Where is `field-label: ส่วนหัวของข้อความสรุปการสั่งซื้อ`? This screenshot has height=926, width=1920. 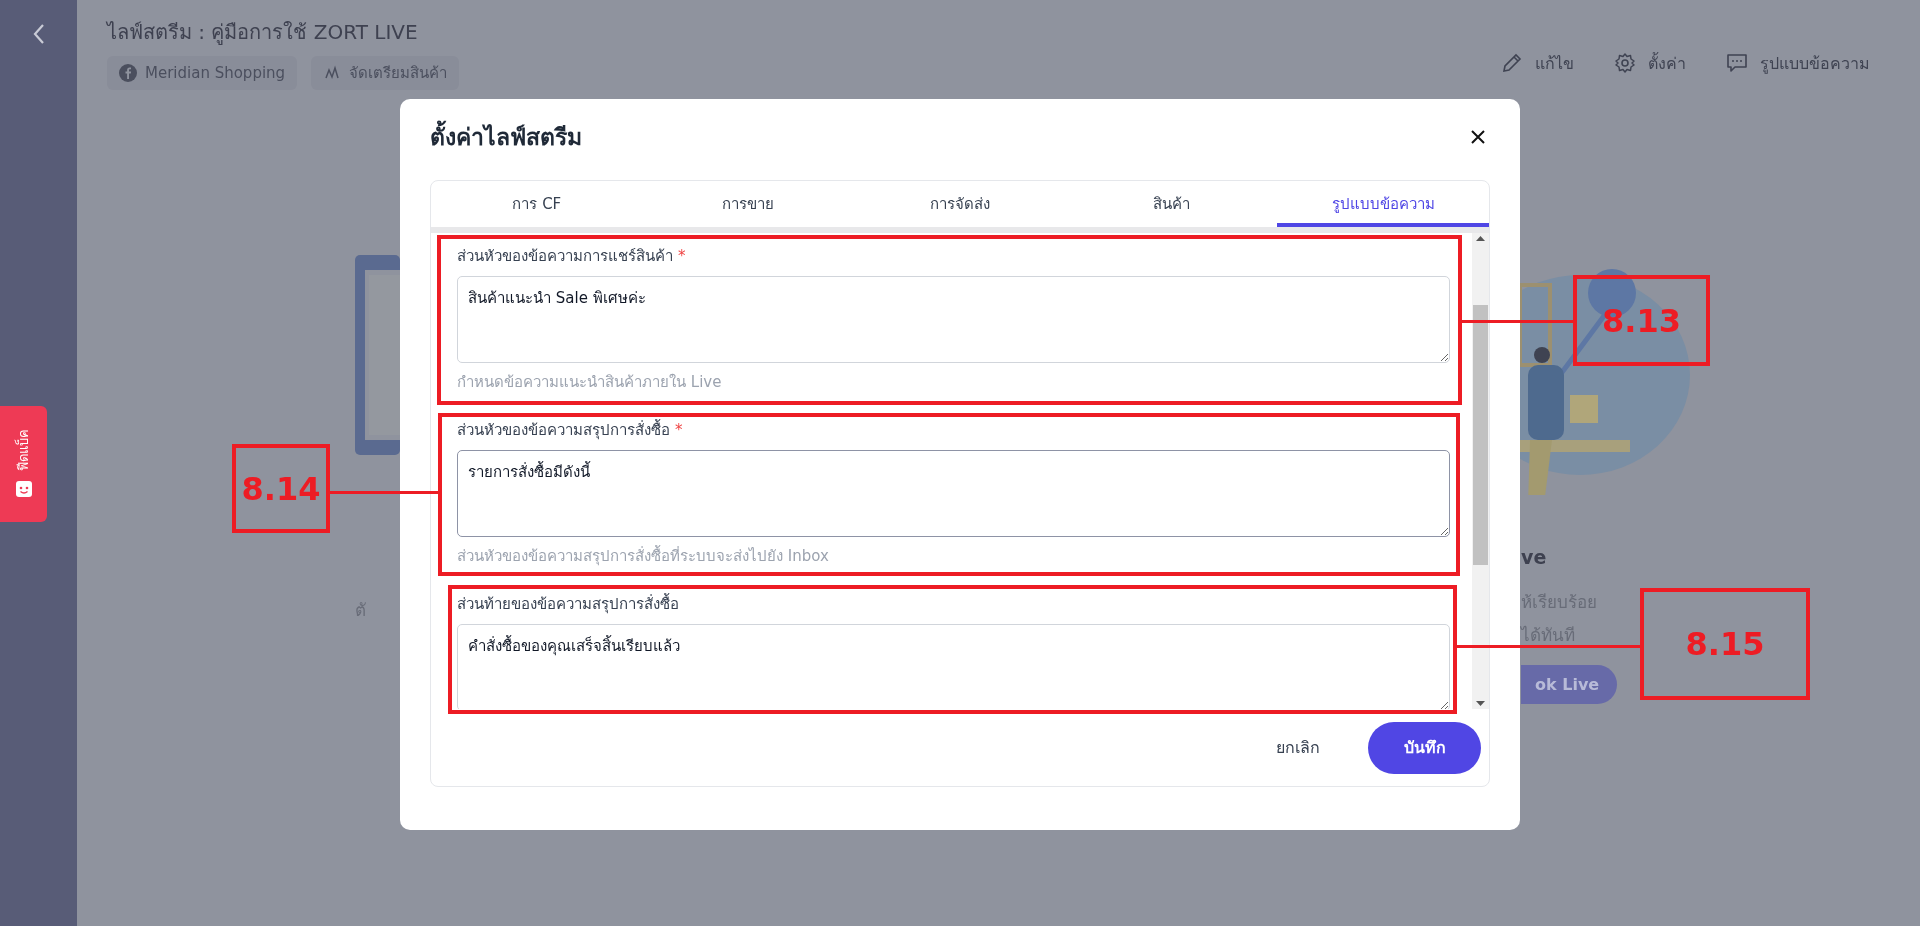 field-label: ส่วนหัวของข้อความสรุปการสั่งซื้อ is located at coordinates (563, 430).